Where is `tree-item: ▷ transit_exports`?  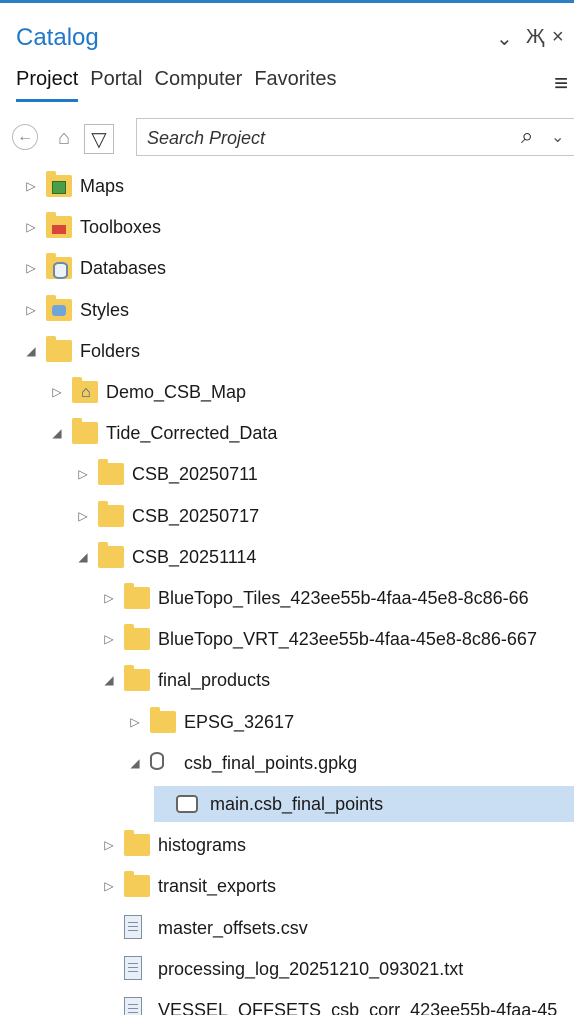 tree-item: ▷ transit_exports is located at coordinates (287, 886).